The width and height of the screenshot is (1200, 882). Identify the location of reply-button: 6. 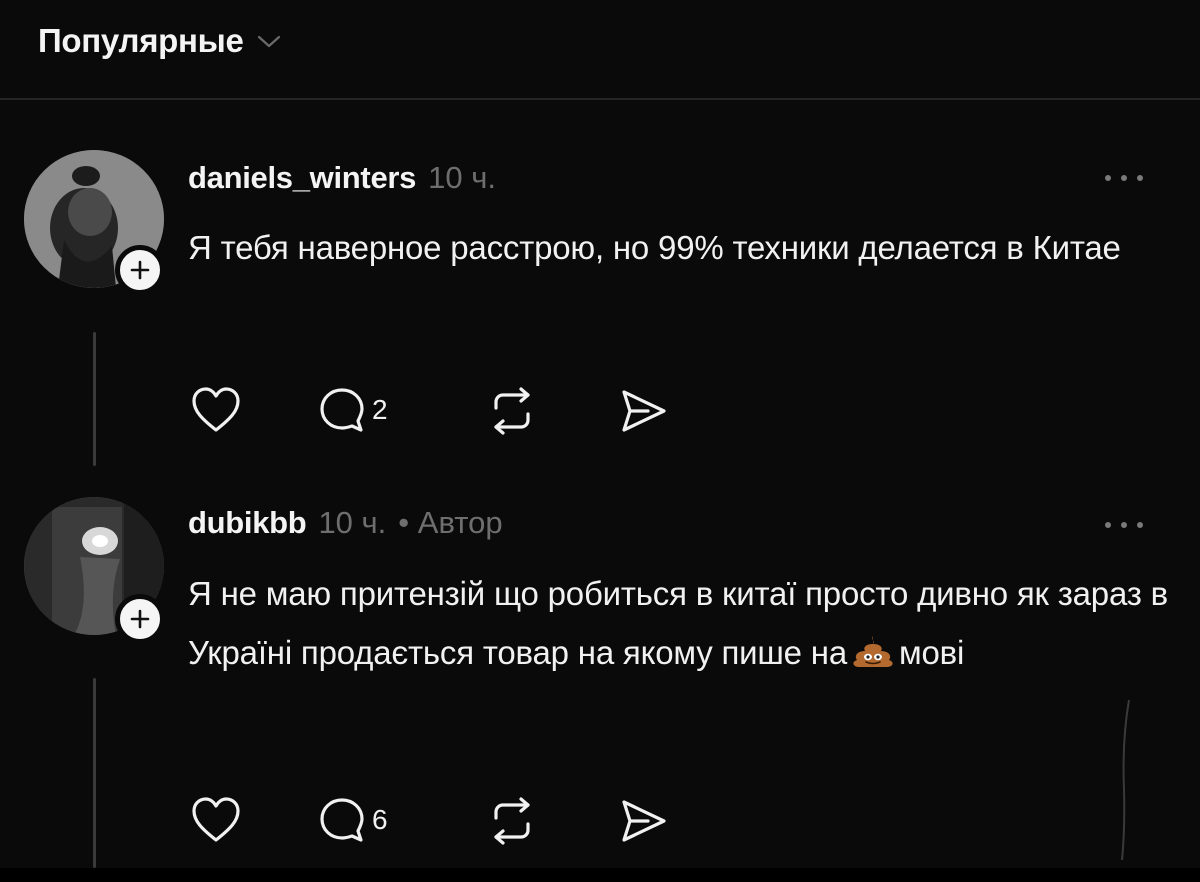
(353, 820).